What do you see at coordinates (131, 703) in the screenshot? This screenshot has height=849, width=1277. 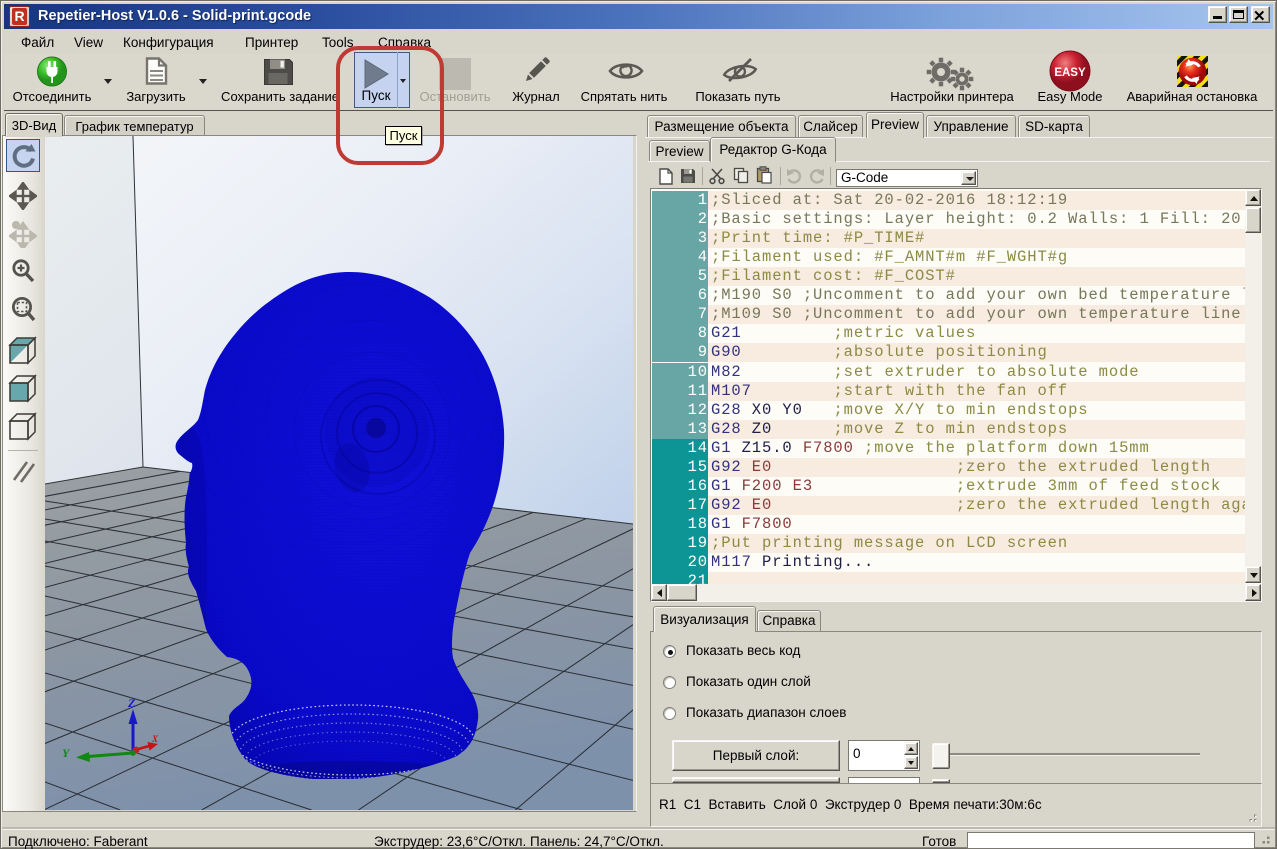 I see `svg-text: Z` at bounding box center [131, 703].